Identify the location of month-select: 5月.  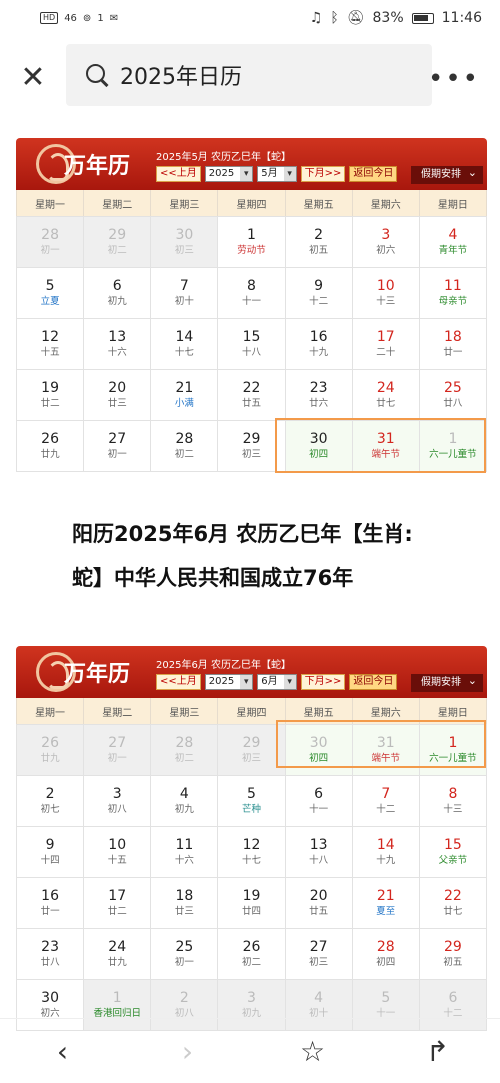
(277, 174).